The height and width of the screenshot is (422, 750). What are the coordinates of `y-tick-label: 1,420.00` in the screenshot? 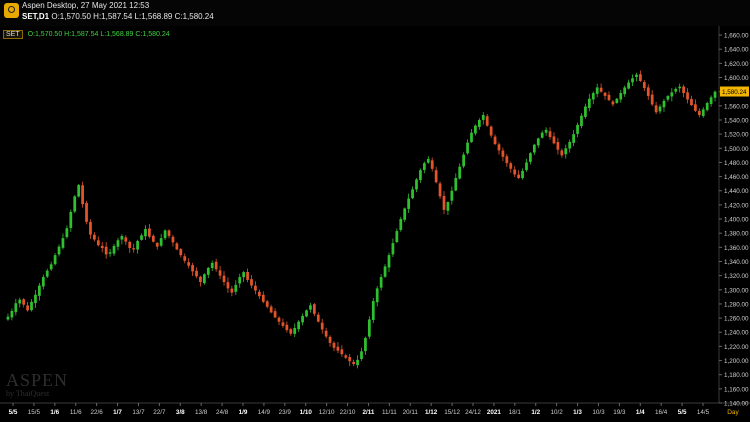 It's located at (736, 205).